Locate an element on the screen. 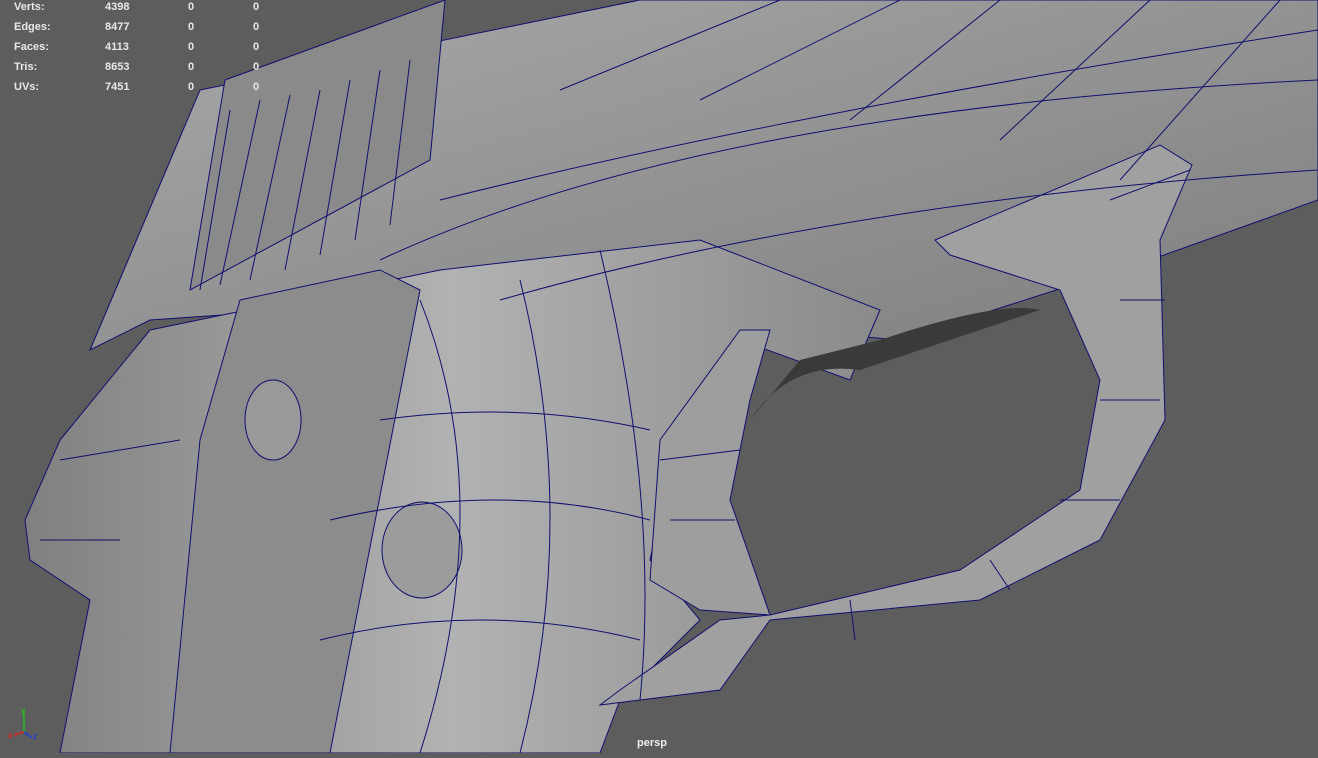 Image resolution: width=1318 pixels, height=758 pixels. hud-value: 4398 is located at coordinates (117, 7).